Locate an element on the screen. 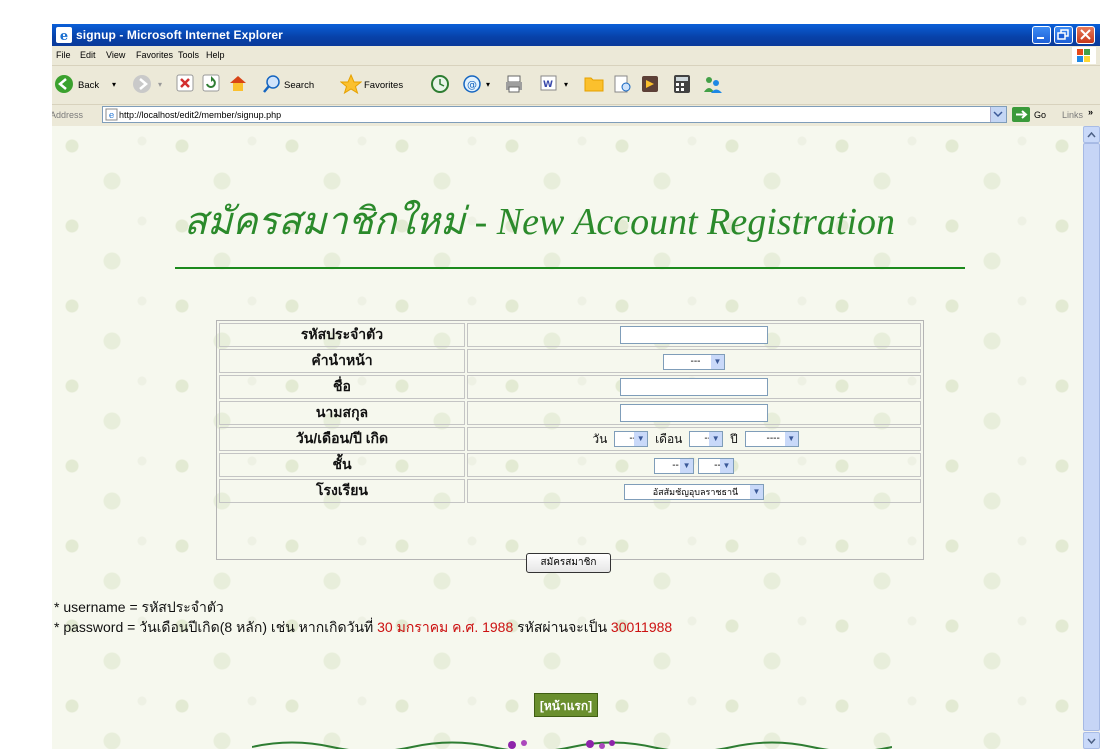 This screenshot has height=749, width=1100. signup-submit-button: สมัครสมาชิก is located at coordinates (568, 563).